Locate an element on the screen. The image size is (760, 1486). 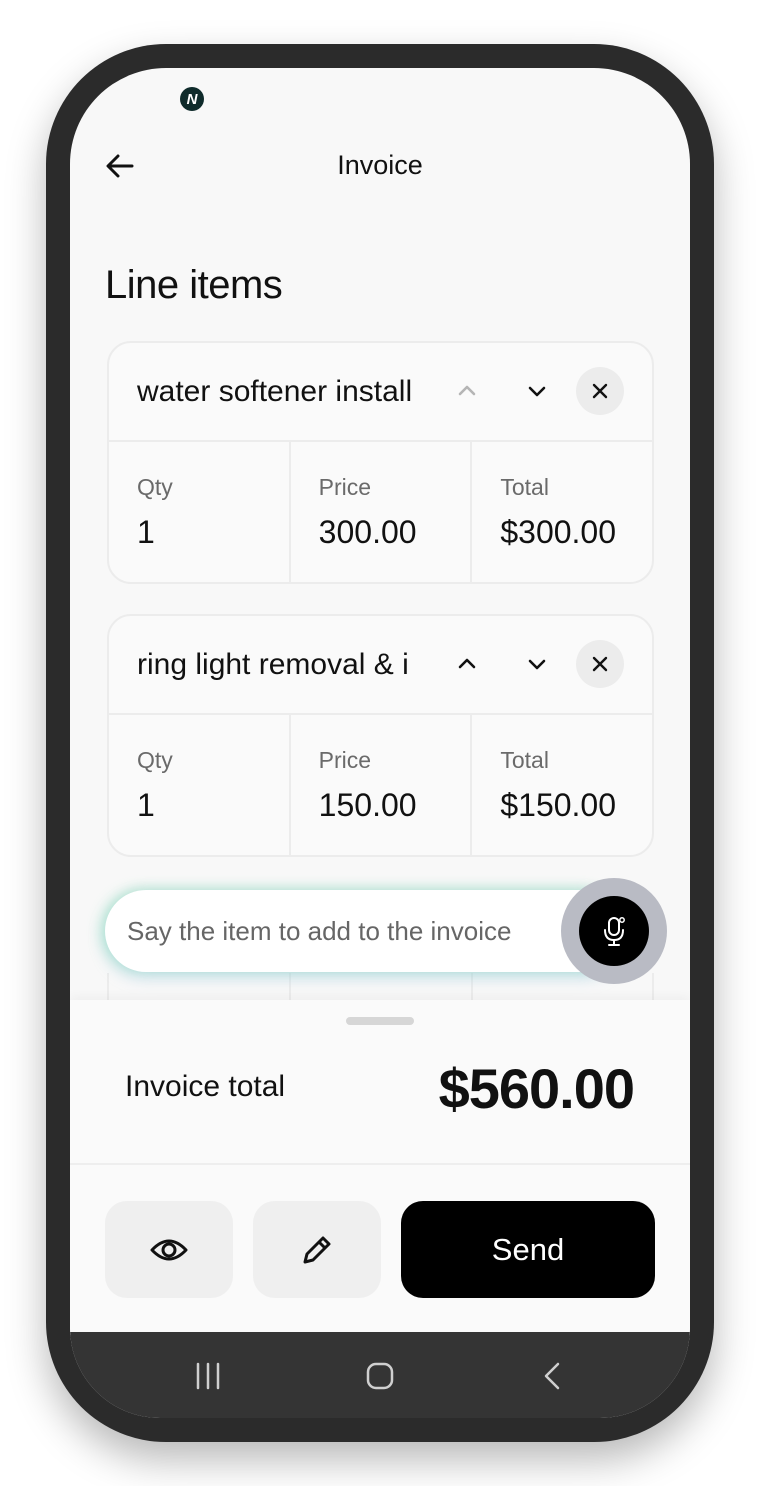
line-item-name: ring light removal & i is located at coordinates (282, 665).